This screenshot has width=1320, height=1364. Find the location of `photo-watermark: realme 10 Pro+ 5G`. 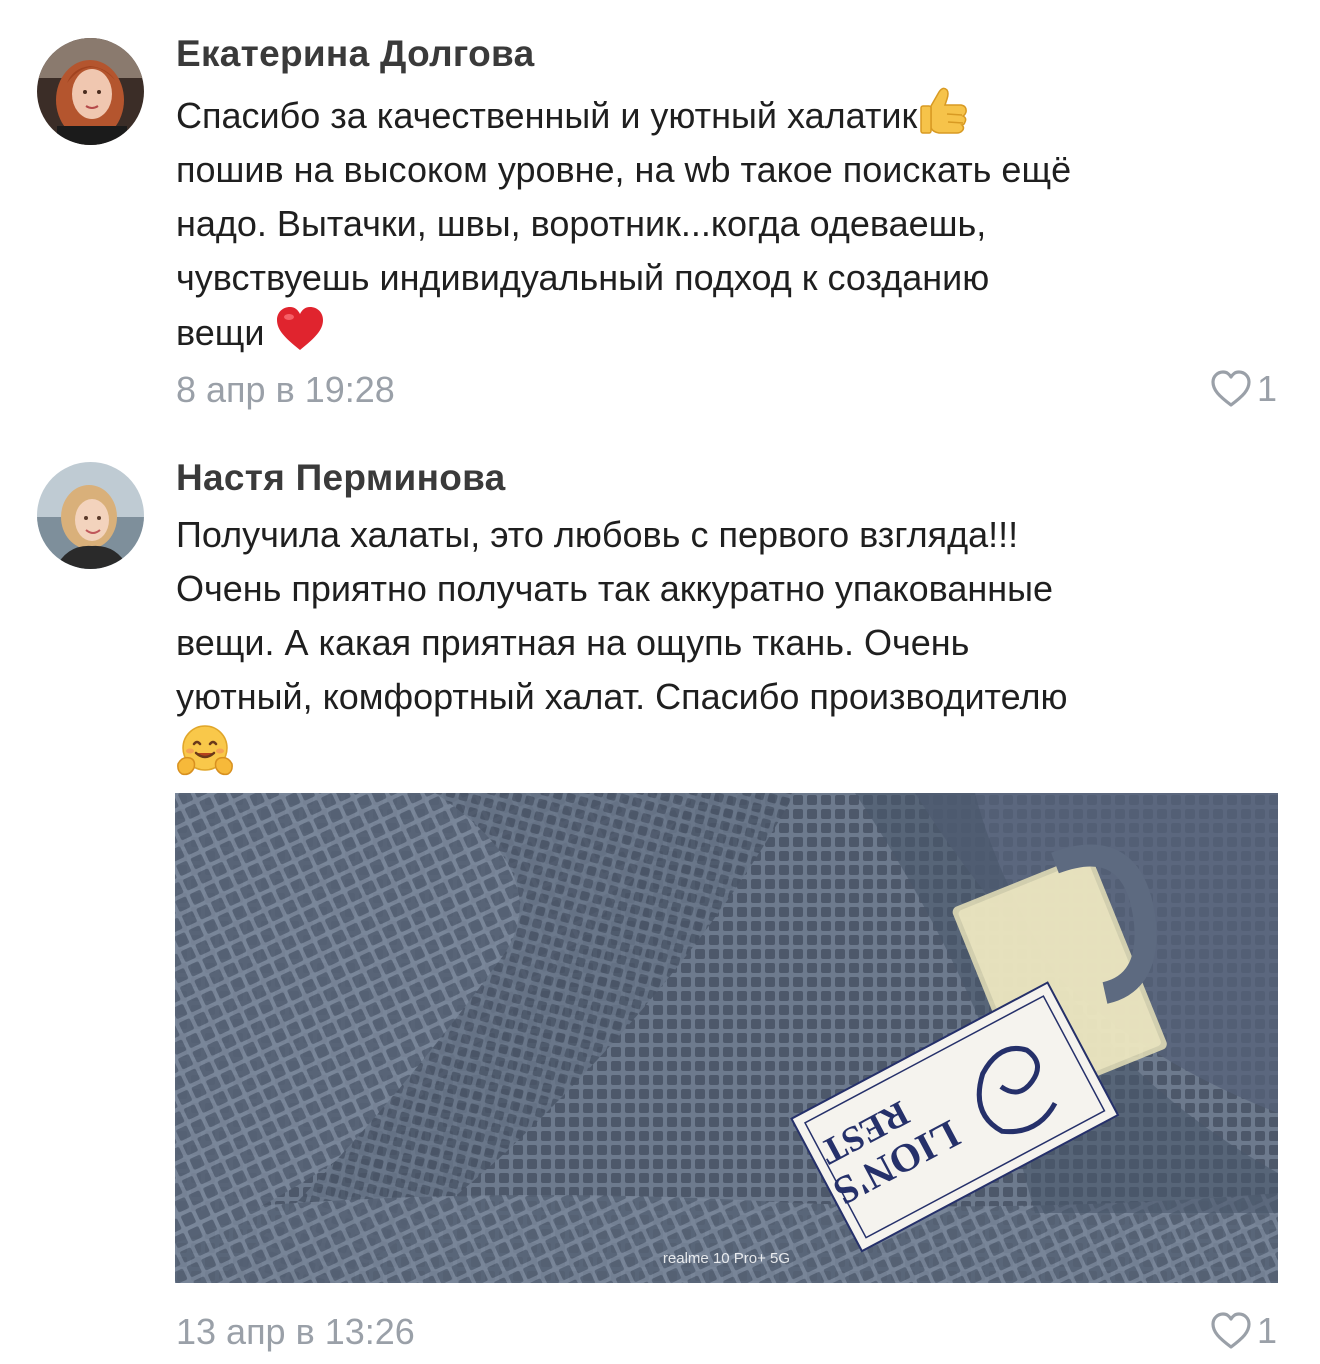

photo-watermark: realme 10 Pro+ 5G is located at coordinates (726, 1258).